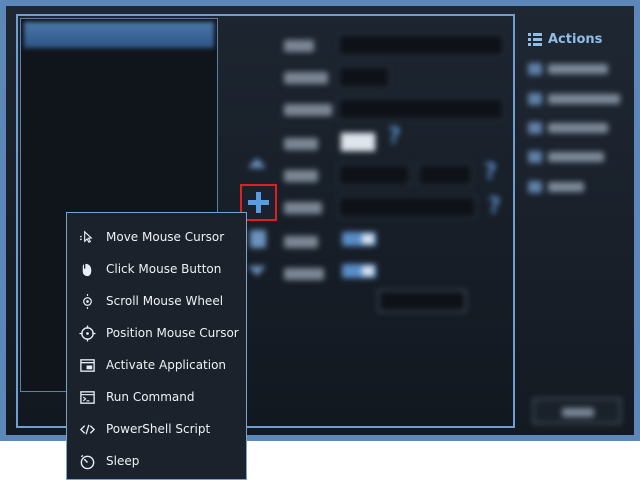 The width and height of the screenshot is (640, 480). What do you see at coordinates (119, 35) in the screenshot?
I see `list-item-selected` at bounding box center [119, 35].